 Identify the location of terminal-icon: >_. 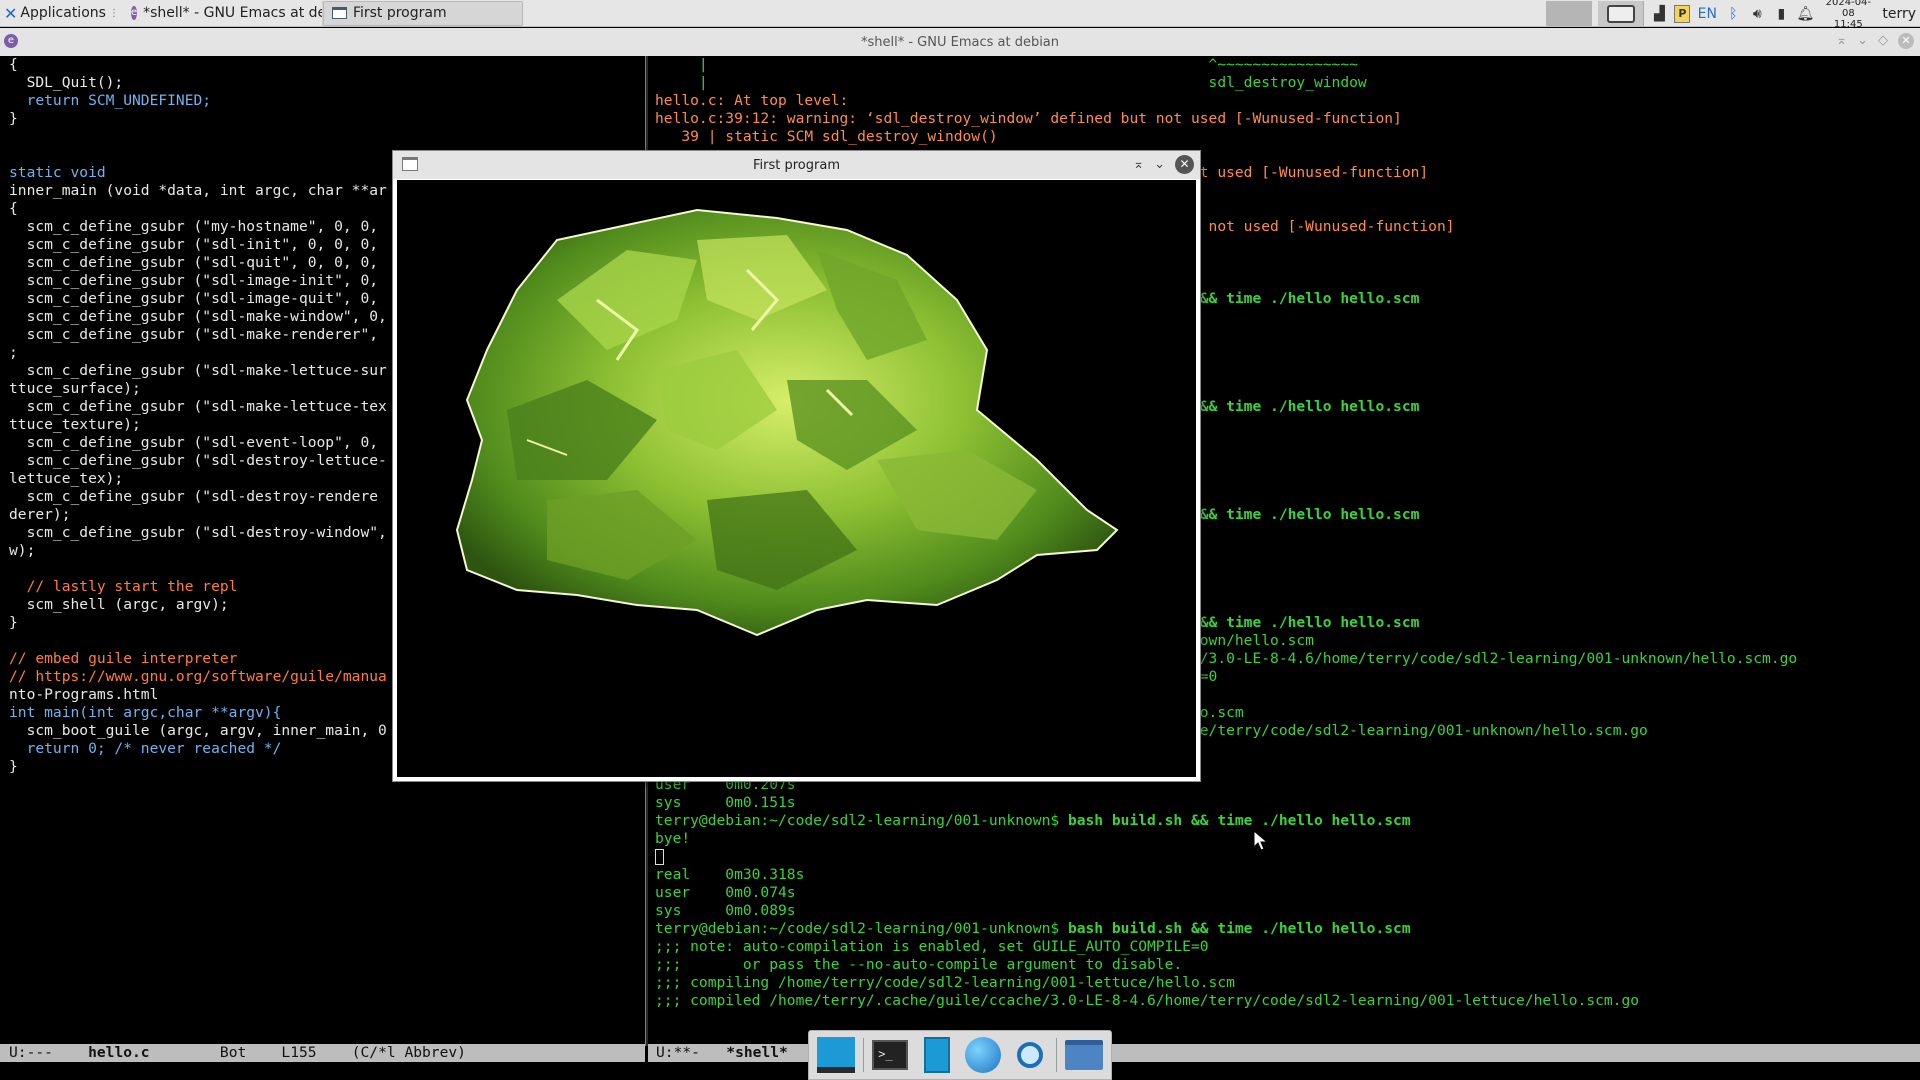
(890, 1055).